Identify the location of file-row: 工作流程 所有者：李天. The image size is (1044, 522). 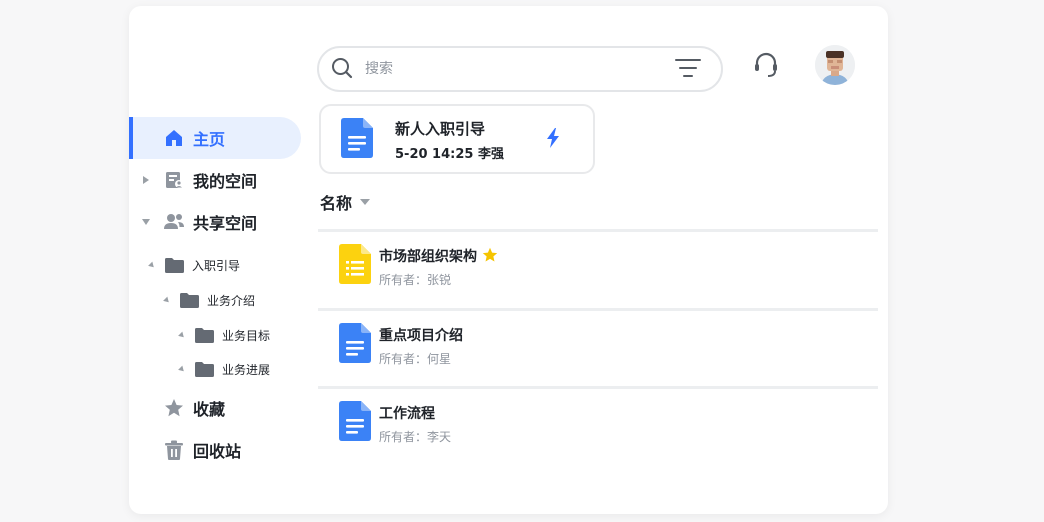
(598, 426).